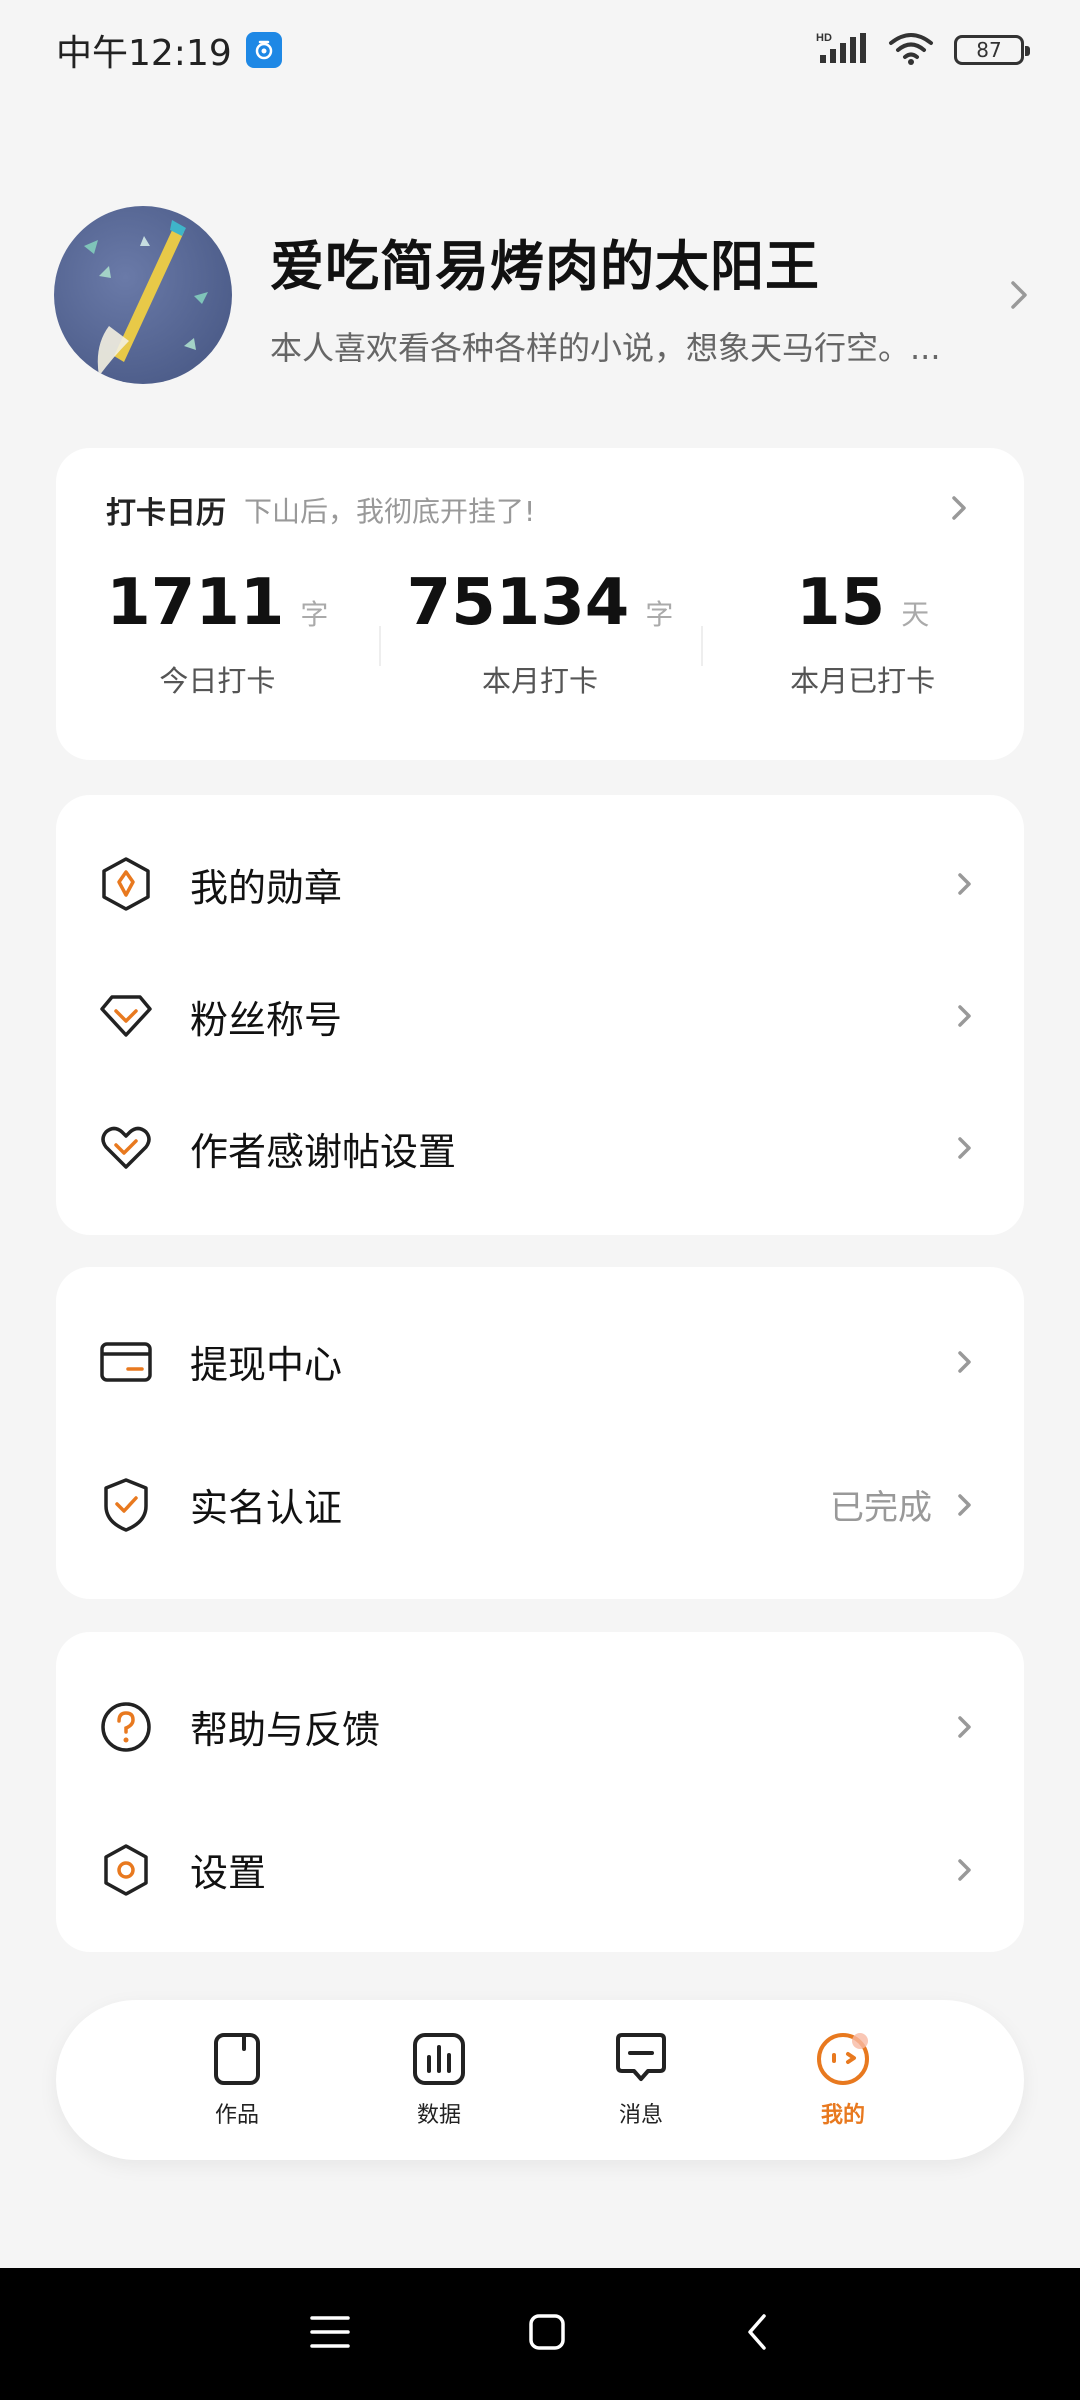 The height and width of the screenshot is (2400, 1080). Describe the element at coordinates (842, 50) in the screenshot. I see `signal-icon: HD` at that location.